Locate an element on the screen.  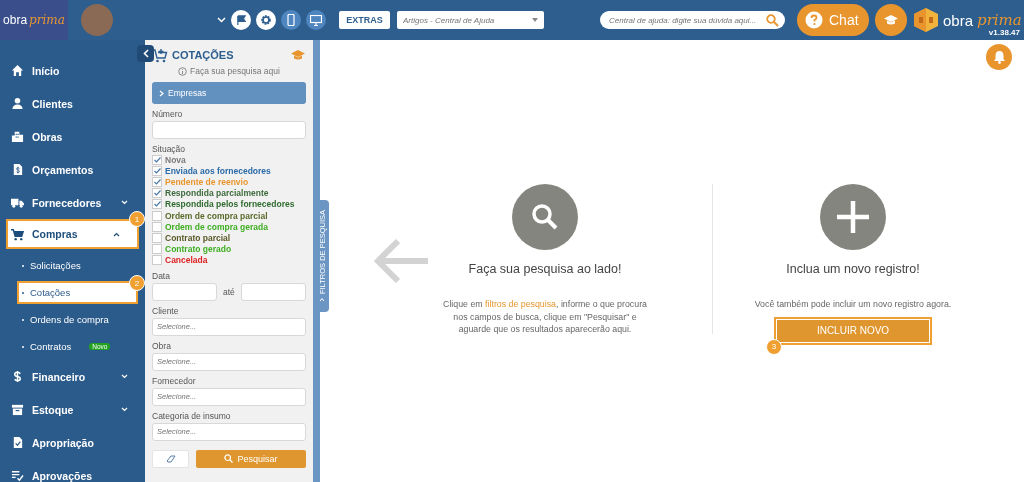
field-label: Fornecedor is located at coordinates (174, 380).